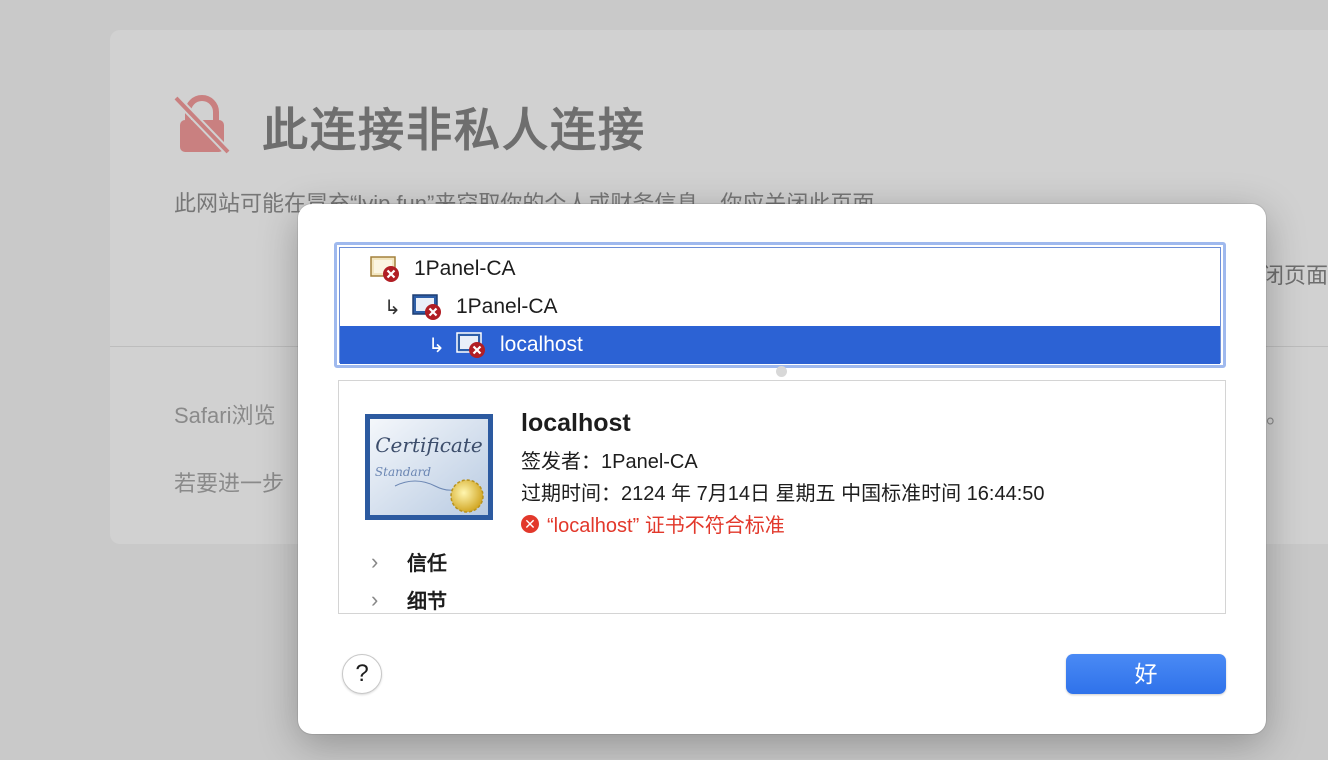 Image resolution: width=1328 pixels, height=760 pixels. Describe the element at coordinates (225, 415) in the screenshot. I see `warning-paragraph-1: Safari浏览` at that location.